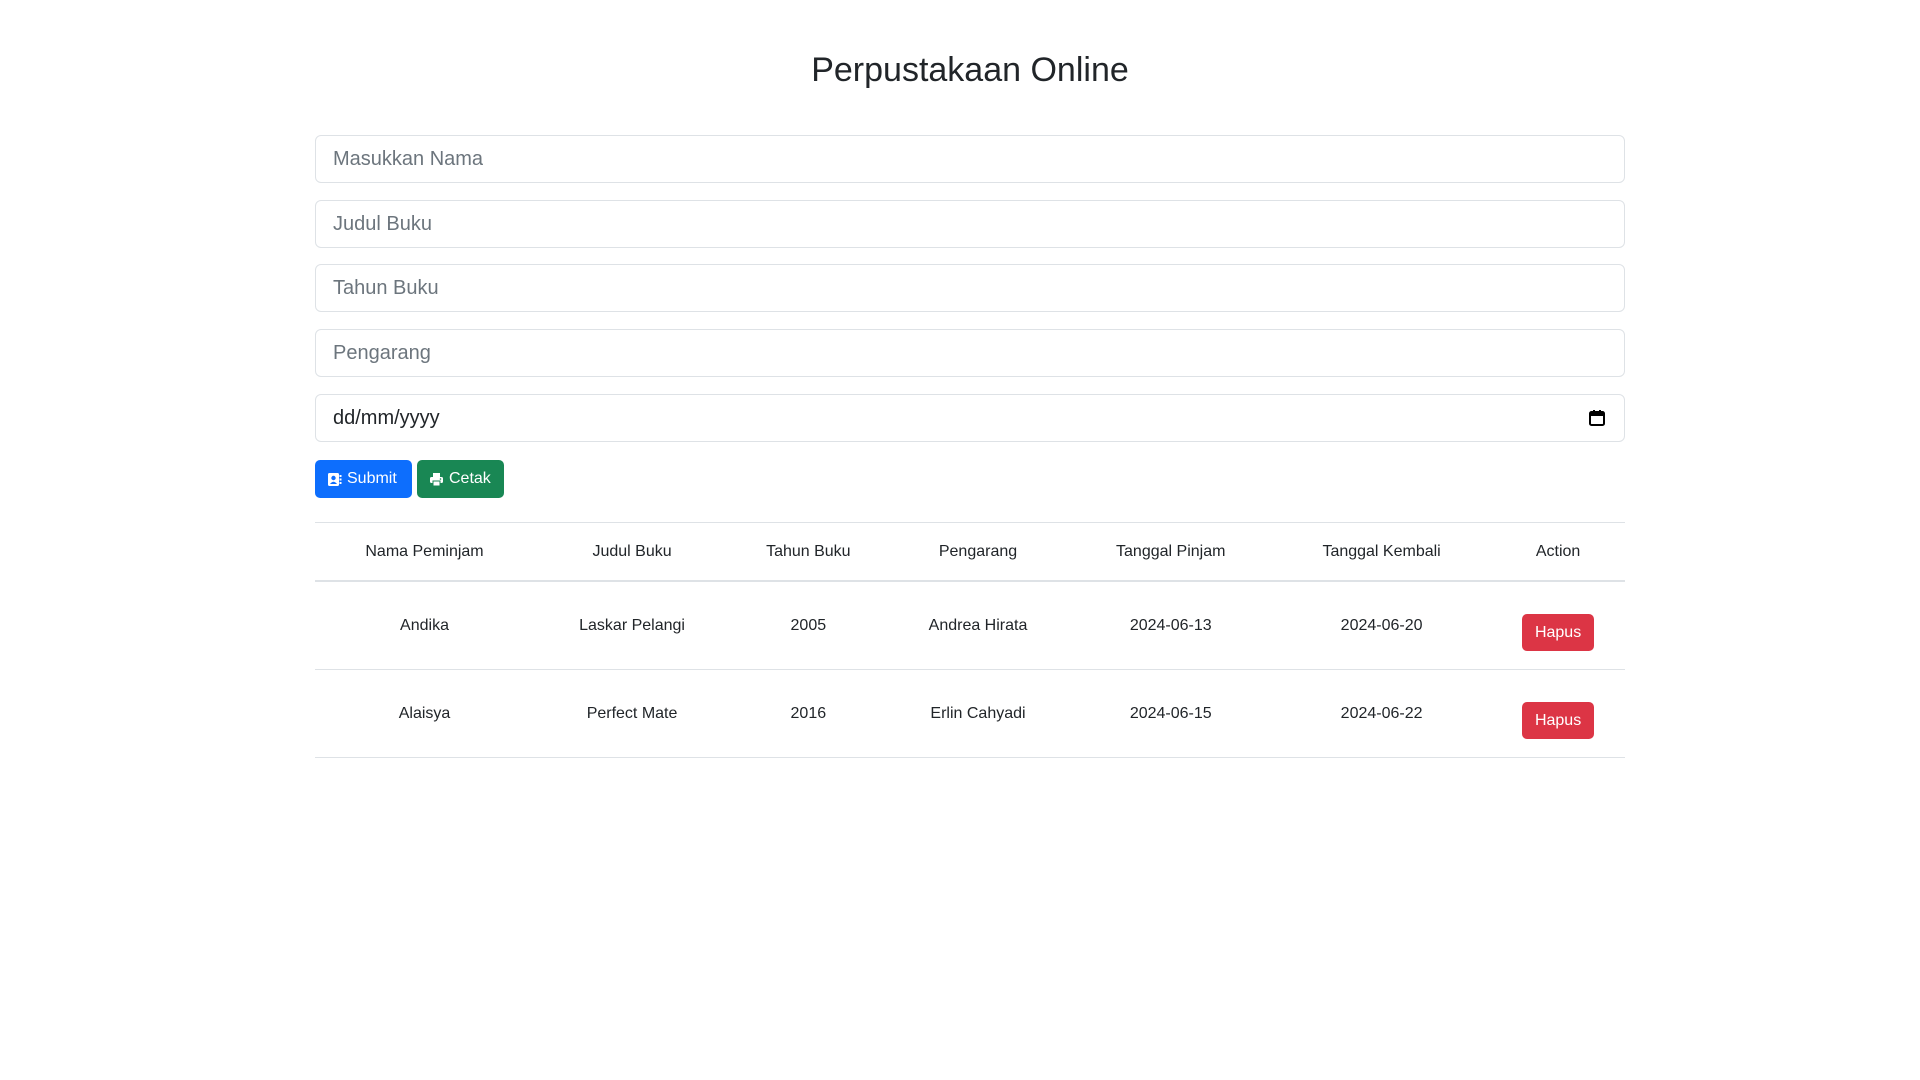 The image size is (1920, 1080). I want to click on address-card-icon, so click(334, 479).